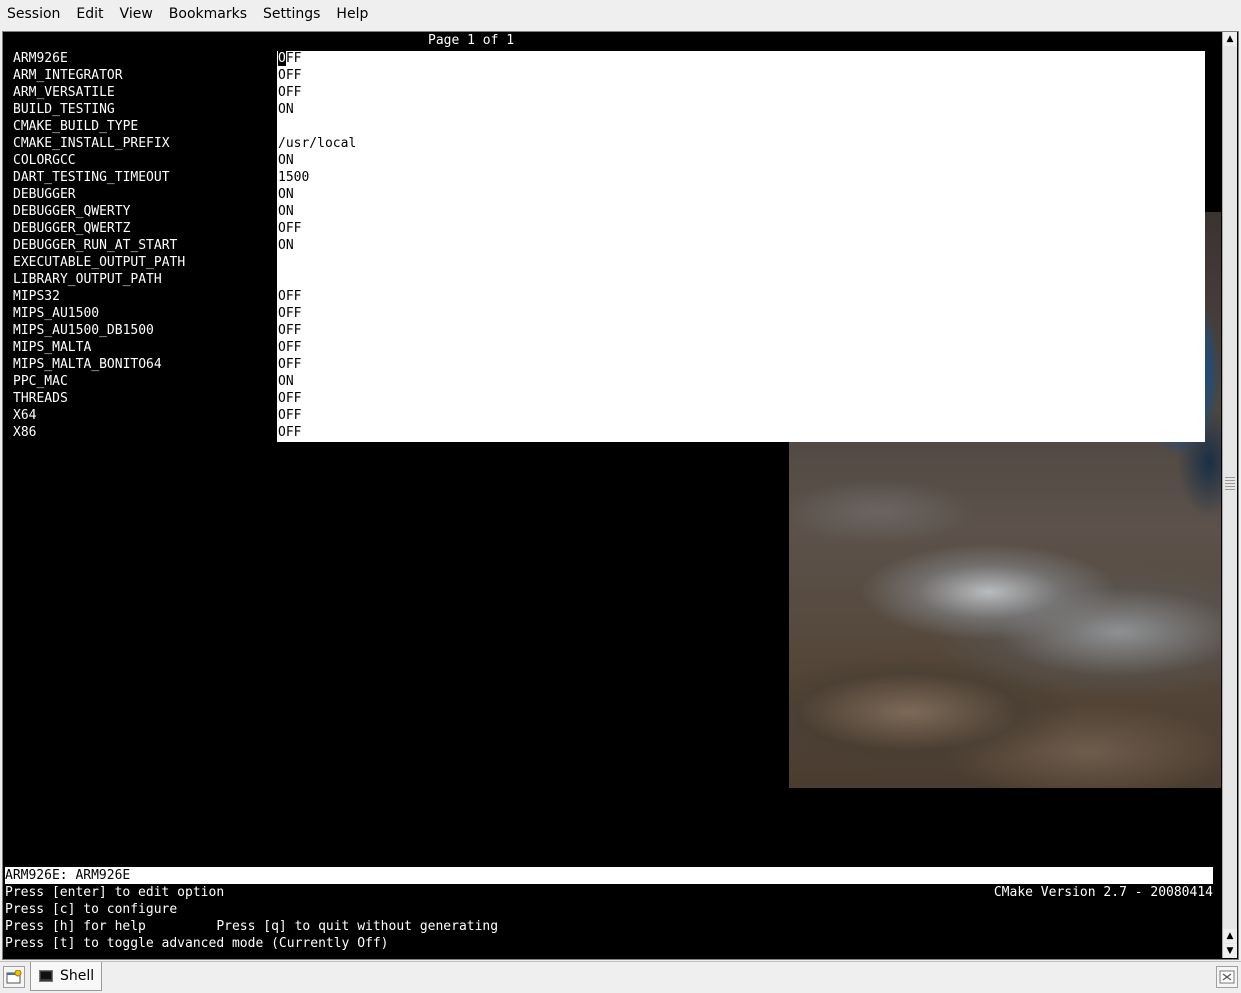 This screenshot has height=993, width=1241. What do you see at coordinates (89, 14) in the screenshot?
I see `menu-edit: Edit` at bounding box center [89, 14].